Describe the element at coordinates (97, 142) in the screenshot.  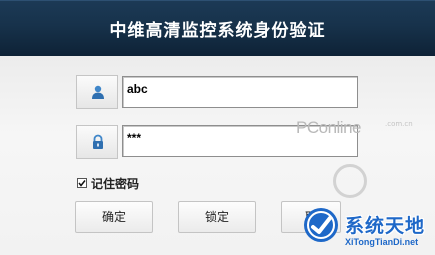
I see `password-icon-box` at that location.